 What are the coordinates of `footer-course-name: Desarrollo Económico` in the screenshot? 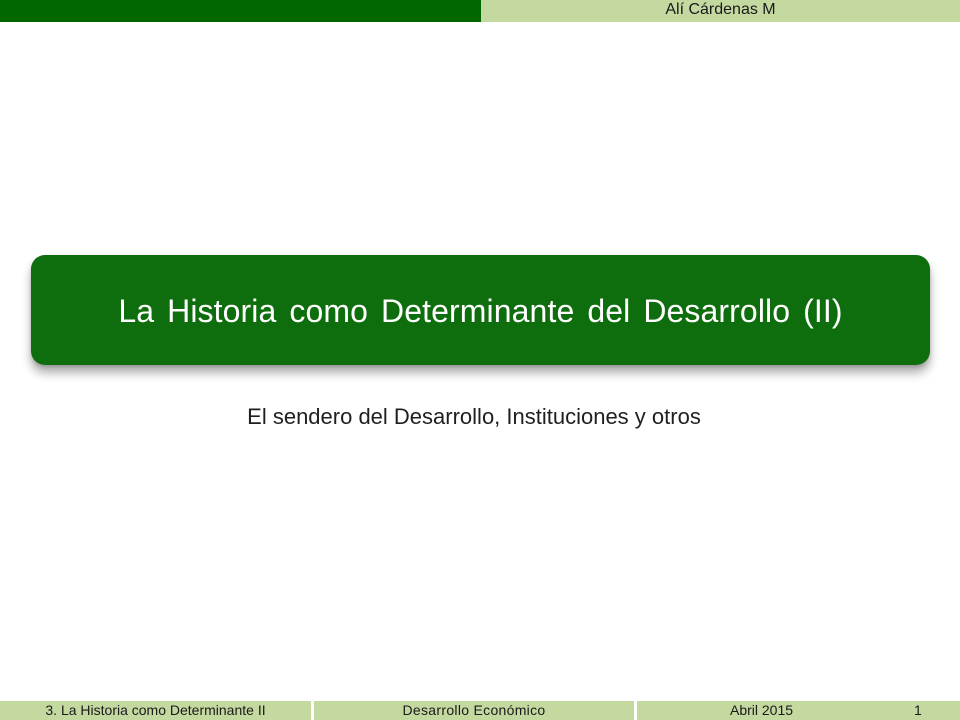 It's located at (474, 710).